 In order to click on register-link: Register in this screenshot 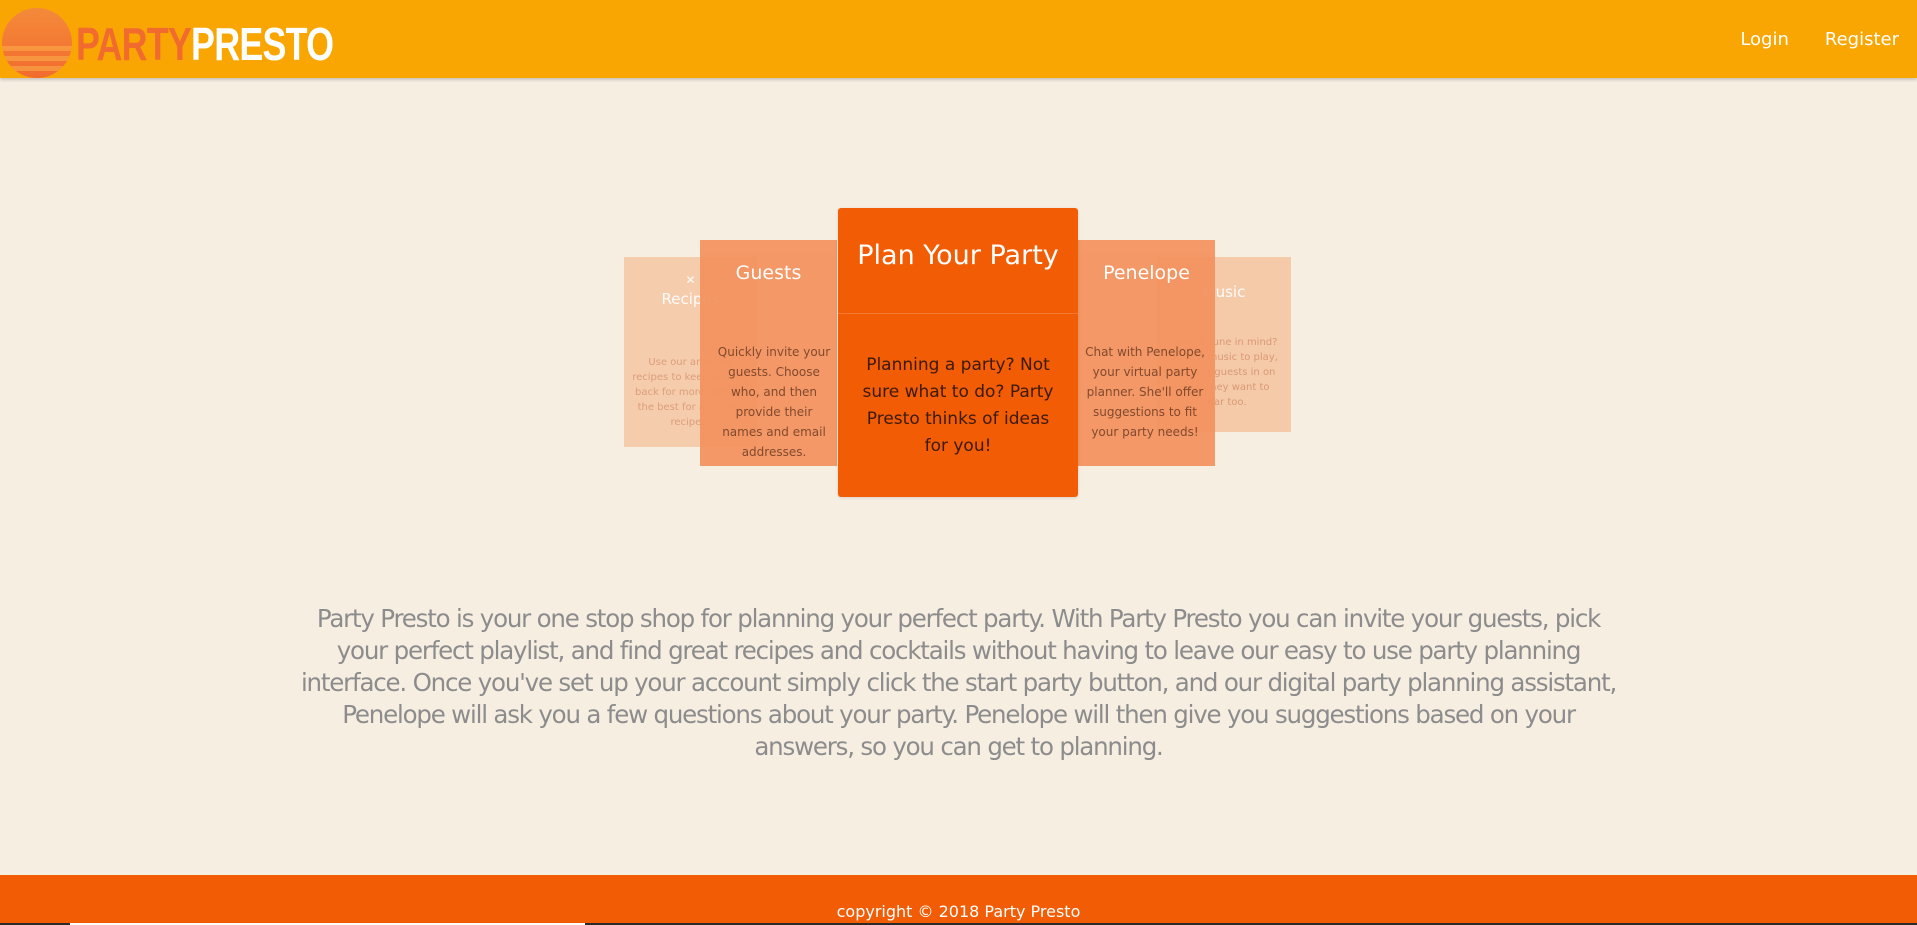, I will do `click(1862, 39)`.